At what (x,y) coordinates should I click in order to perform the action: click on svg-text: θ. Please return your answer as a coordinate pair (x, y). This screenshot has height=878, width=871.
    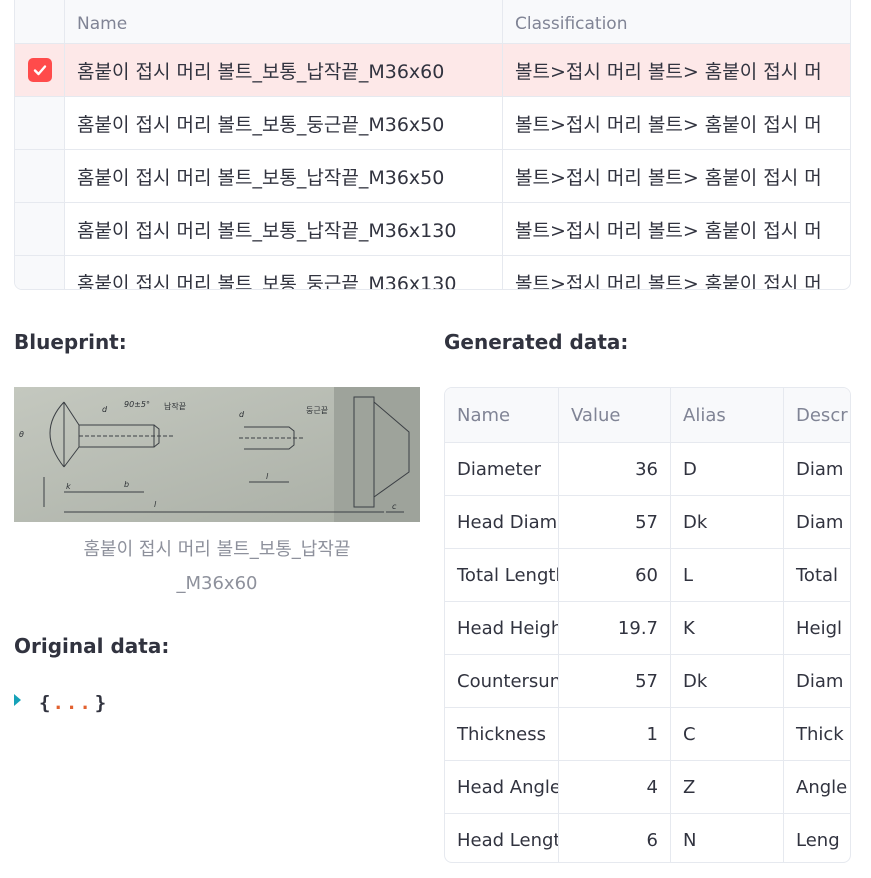
    Looking at the image, I should click on (21, 434).